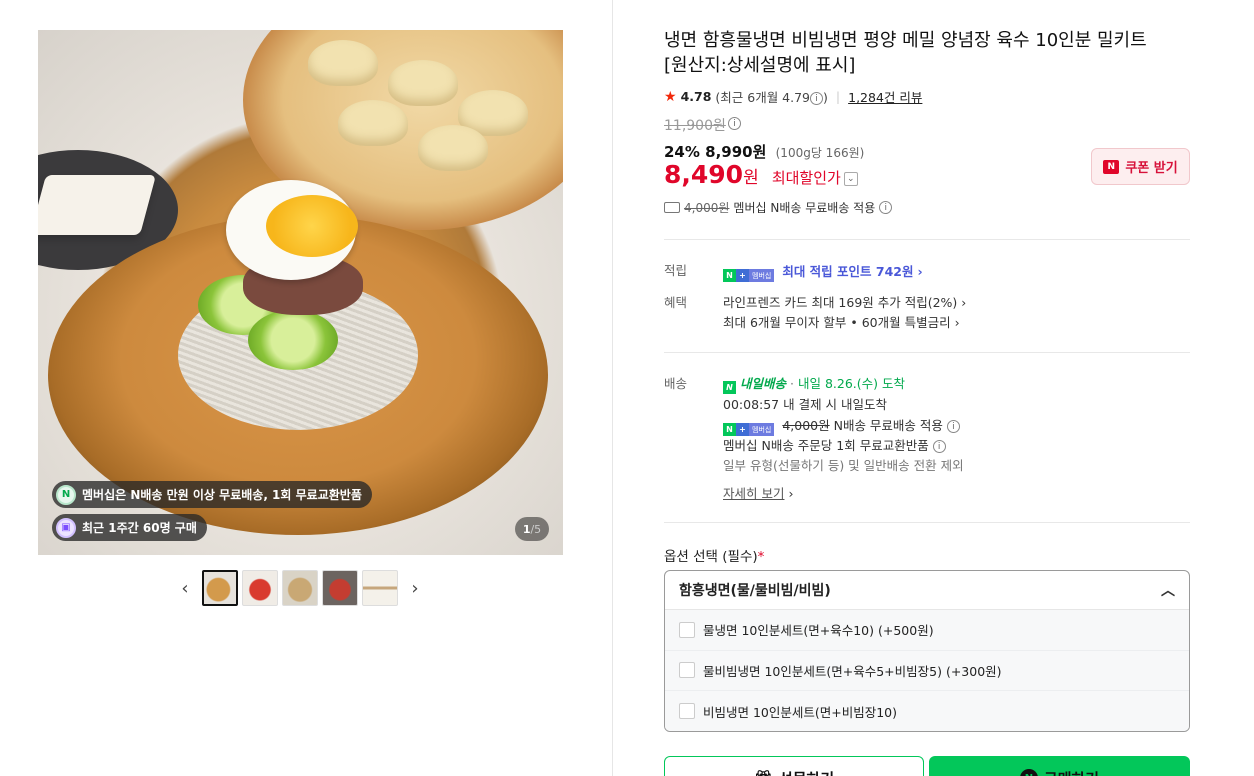  Describe the element at coordinates (763, 383) in the screenshot. I see `nextday-tag: 내일배송` at that location.